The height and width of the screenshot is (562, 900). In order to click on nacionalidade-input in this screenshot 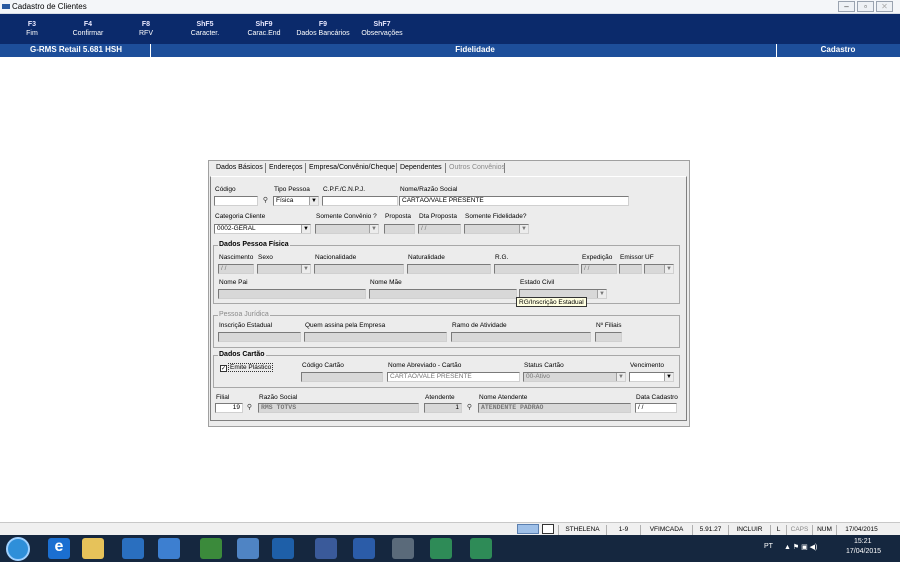, I will do `click(359, 269)`.